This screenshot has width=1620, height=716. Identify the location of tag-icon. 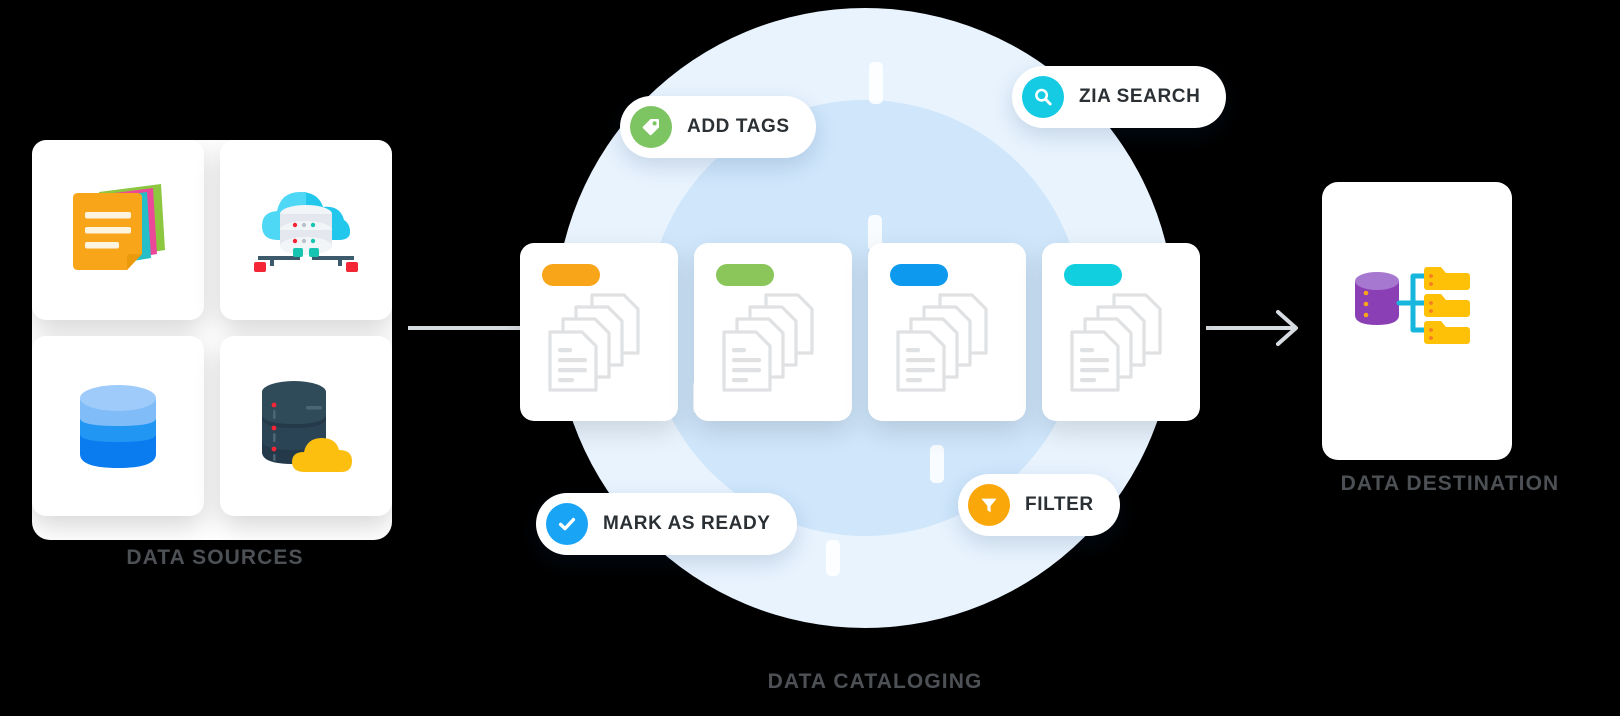
(651, 127).